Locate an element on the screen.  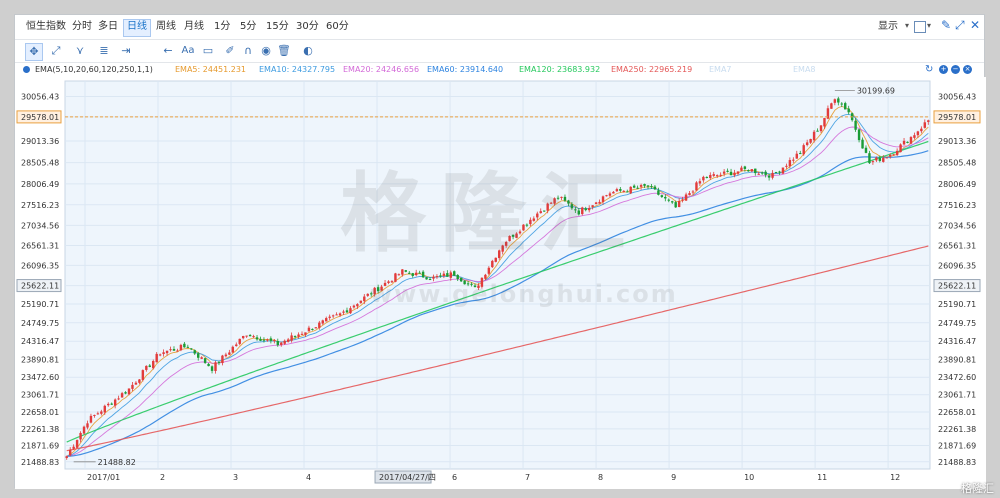
x-tick-label: 11 is located at coordinates (822, 477).